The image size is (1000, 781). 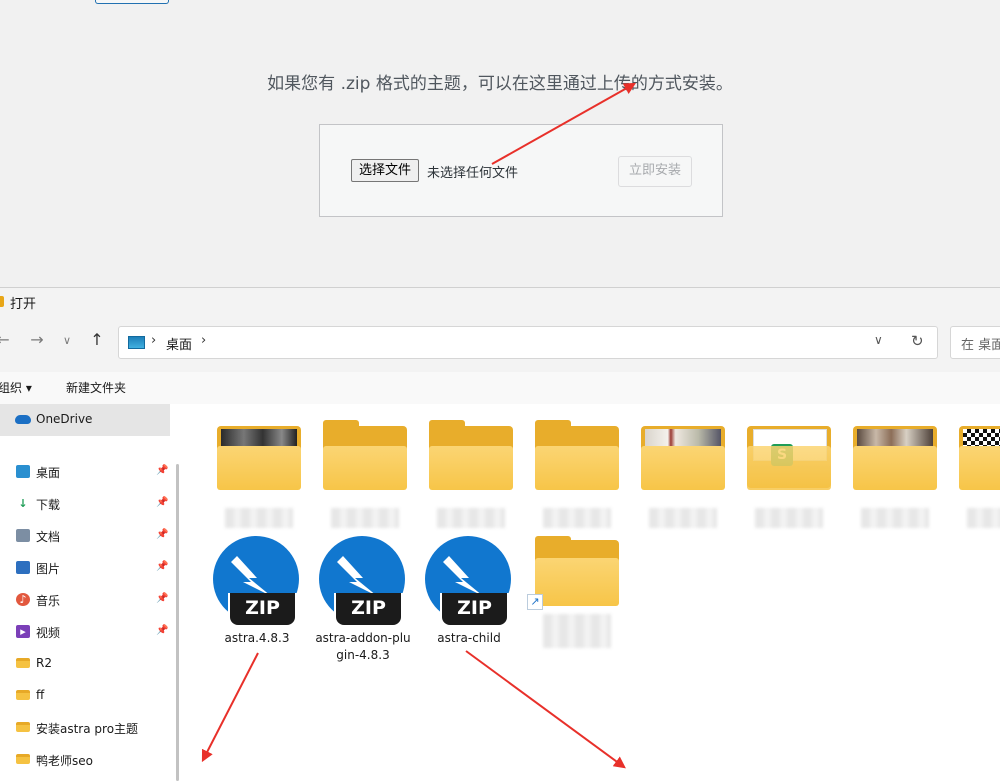 I want to click on upload-form: 选择文件 未选择任何文件 立即安装, so click(x=521, y=170).